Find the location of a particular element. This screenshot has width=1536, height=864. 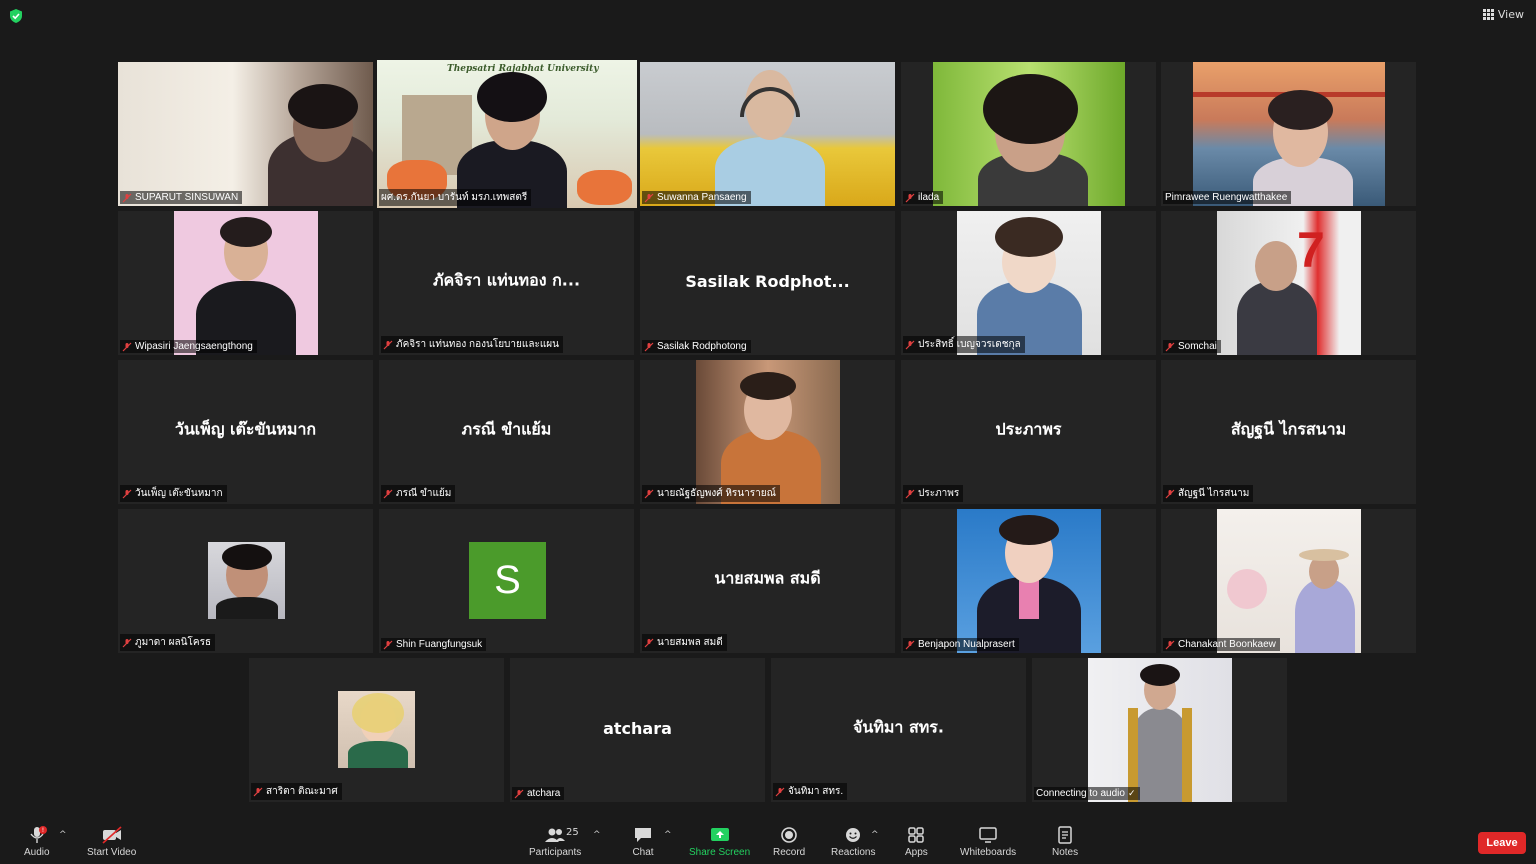

participant-display-name: atchara is located at coordinates (637, 728).